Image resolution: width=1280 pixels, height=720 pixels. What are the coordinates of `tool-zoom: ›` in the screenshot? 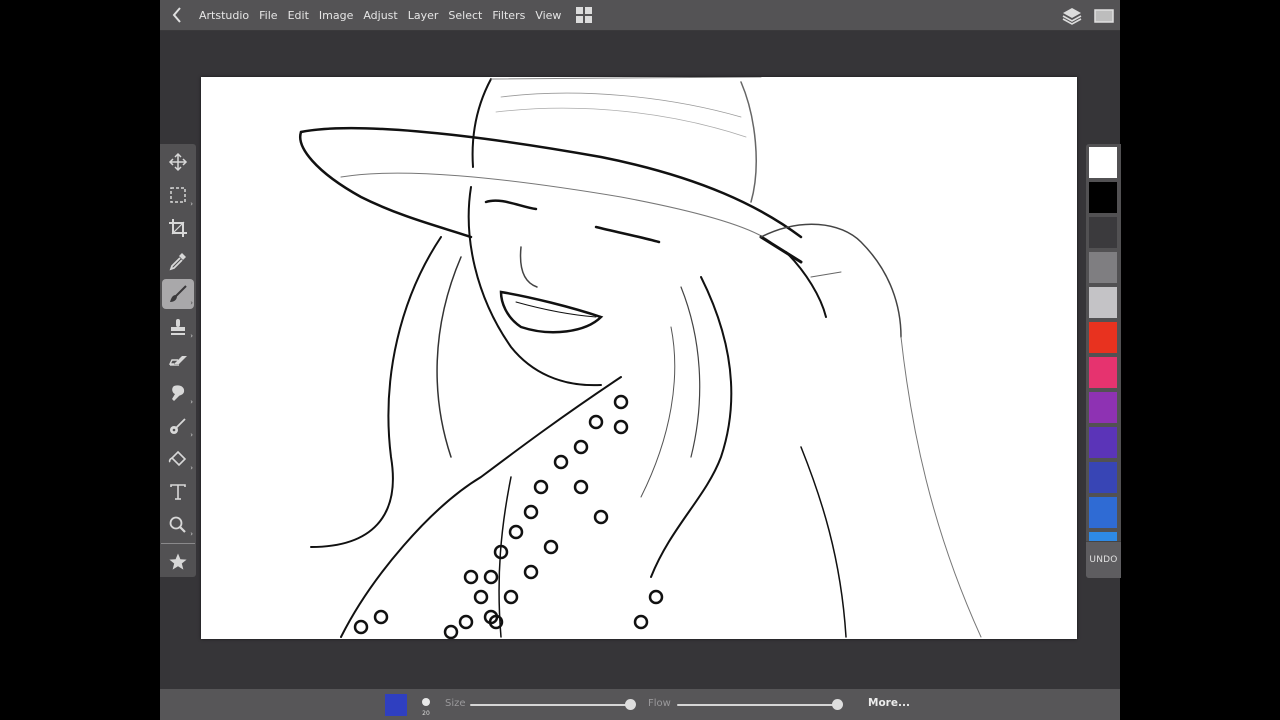 It's located at (178, 525).